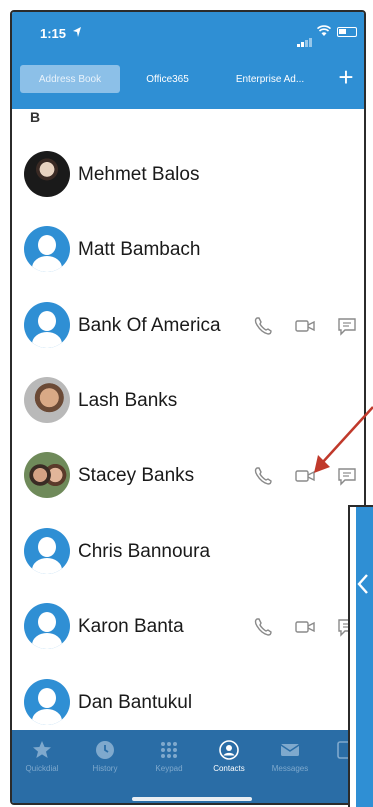 Image resolution: width=373 pixels, height=807 pixels. What do you see at coordinates (135, 702) in the screenshot?
I see `contact-name: Dan Bantukul` at bounding box center [135, 702].